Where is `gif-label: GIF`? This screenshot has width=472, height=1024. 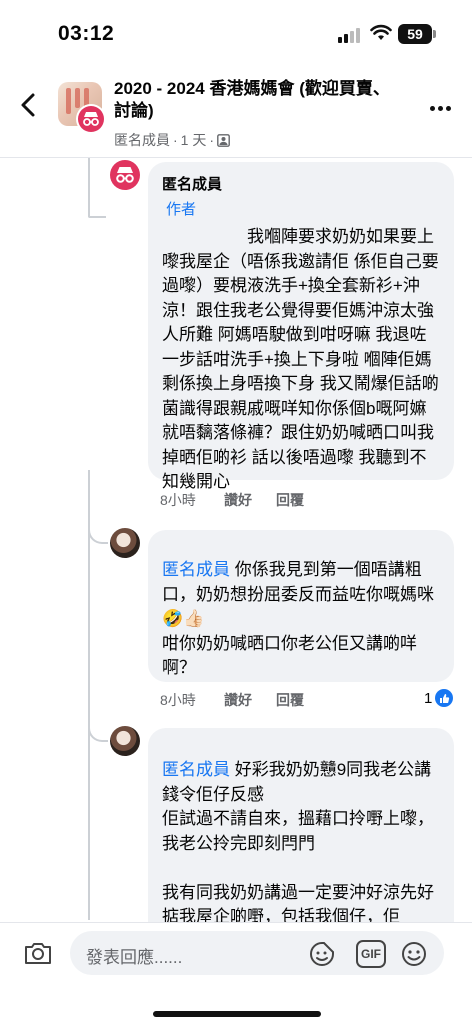
gif-label: GIF is located at coordinates (371, 954).